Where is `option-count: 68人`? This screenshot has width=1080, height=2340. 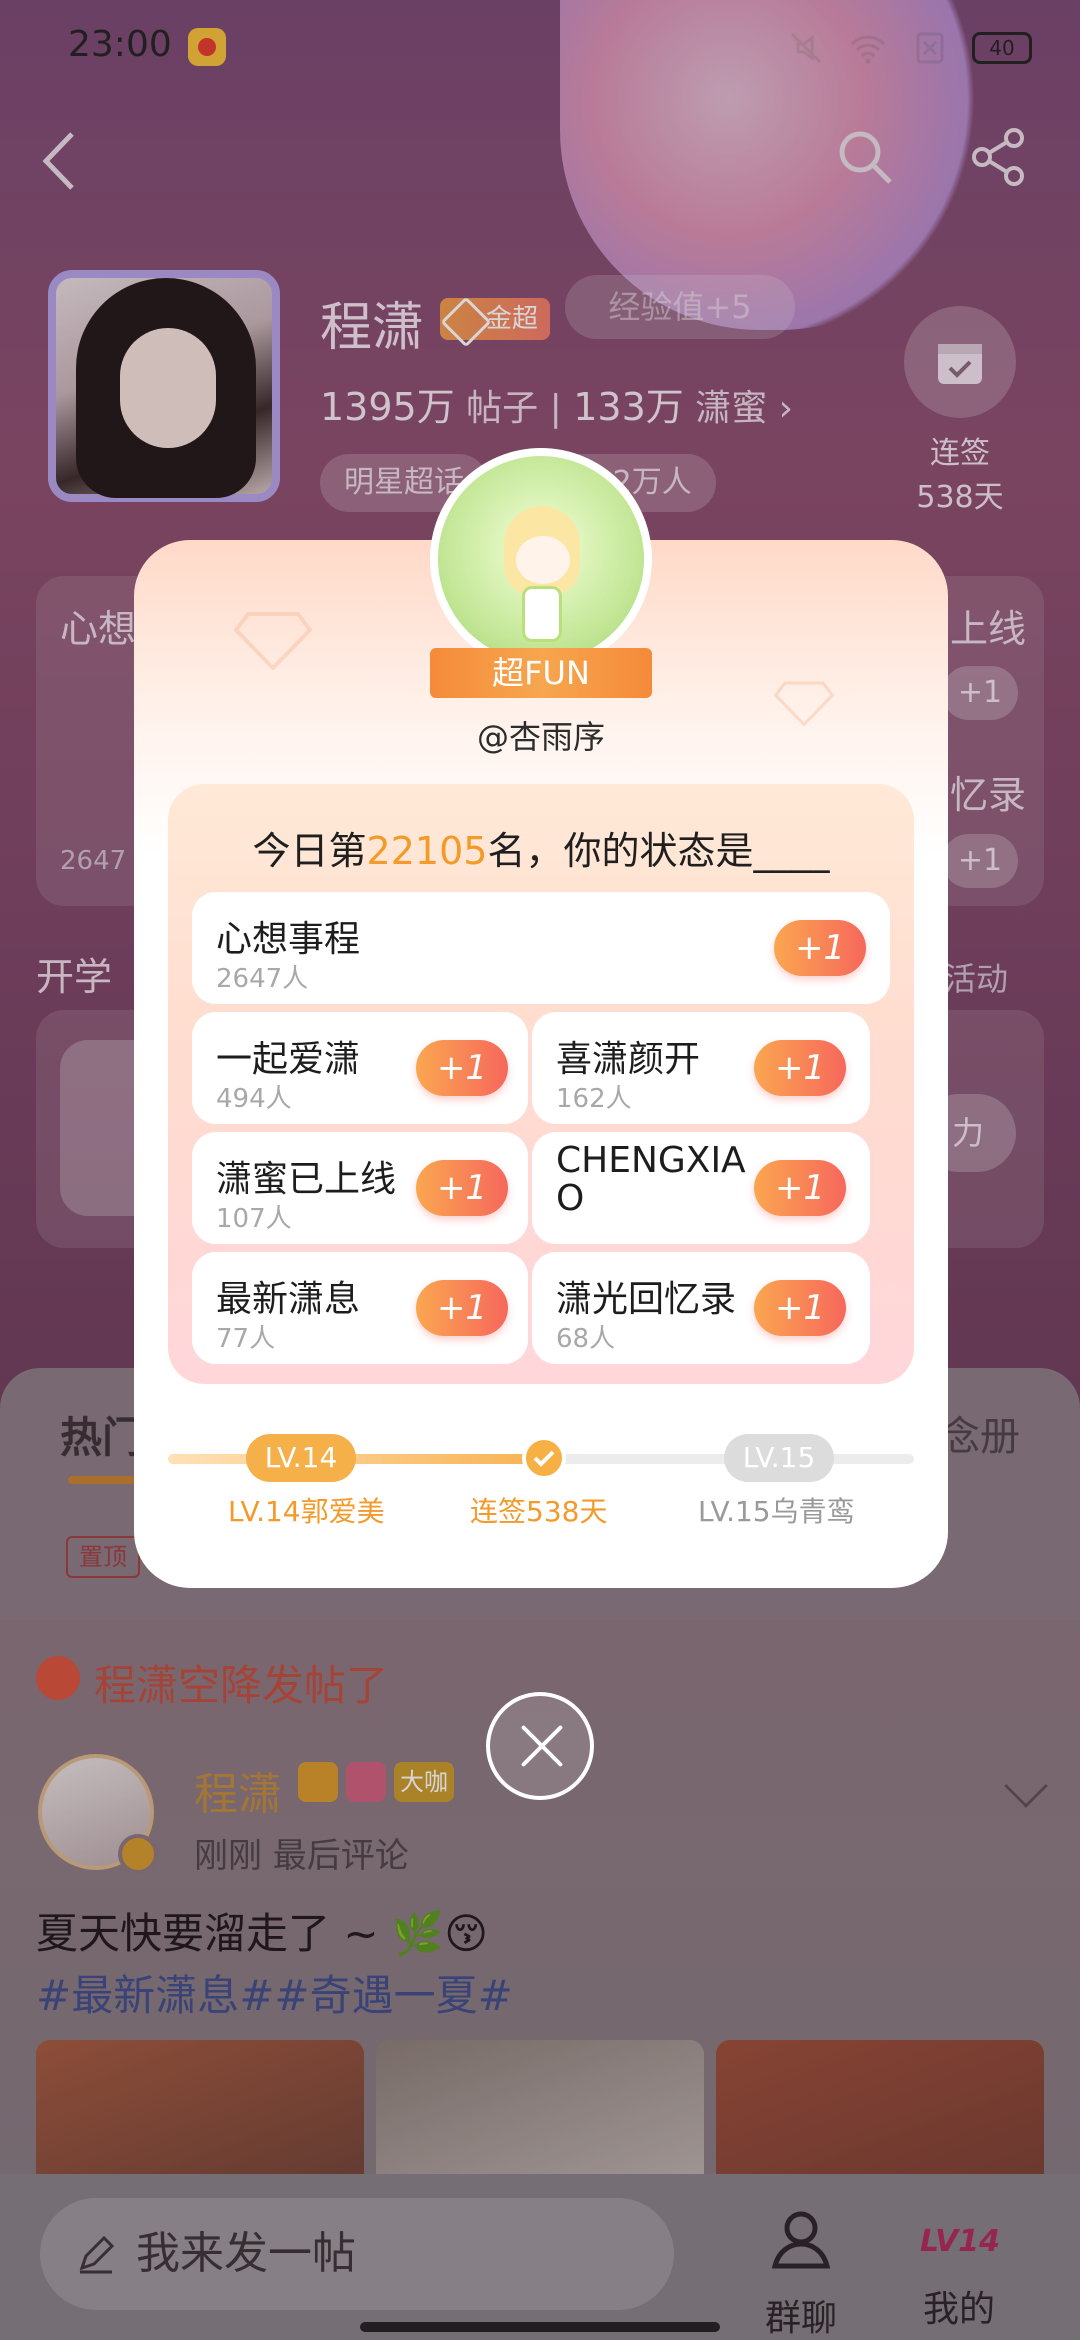
option-count: 68人 is located at coordinates (586, 1339).